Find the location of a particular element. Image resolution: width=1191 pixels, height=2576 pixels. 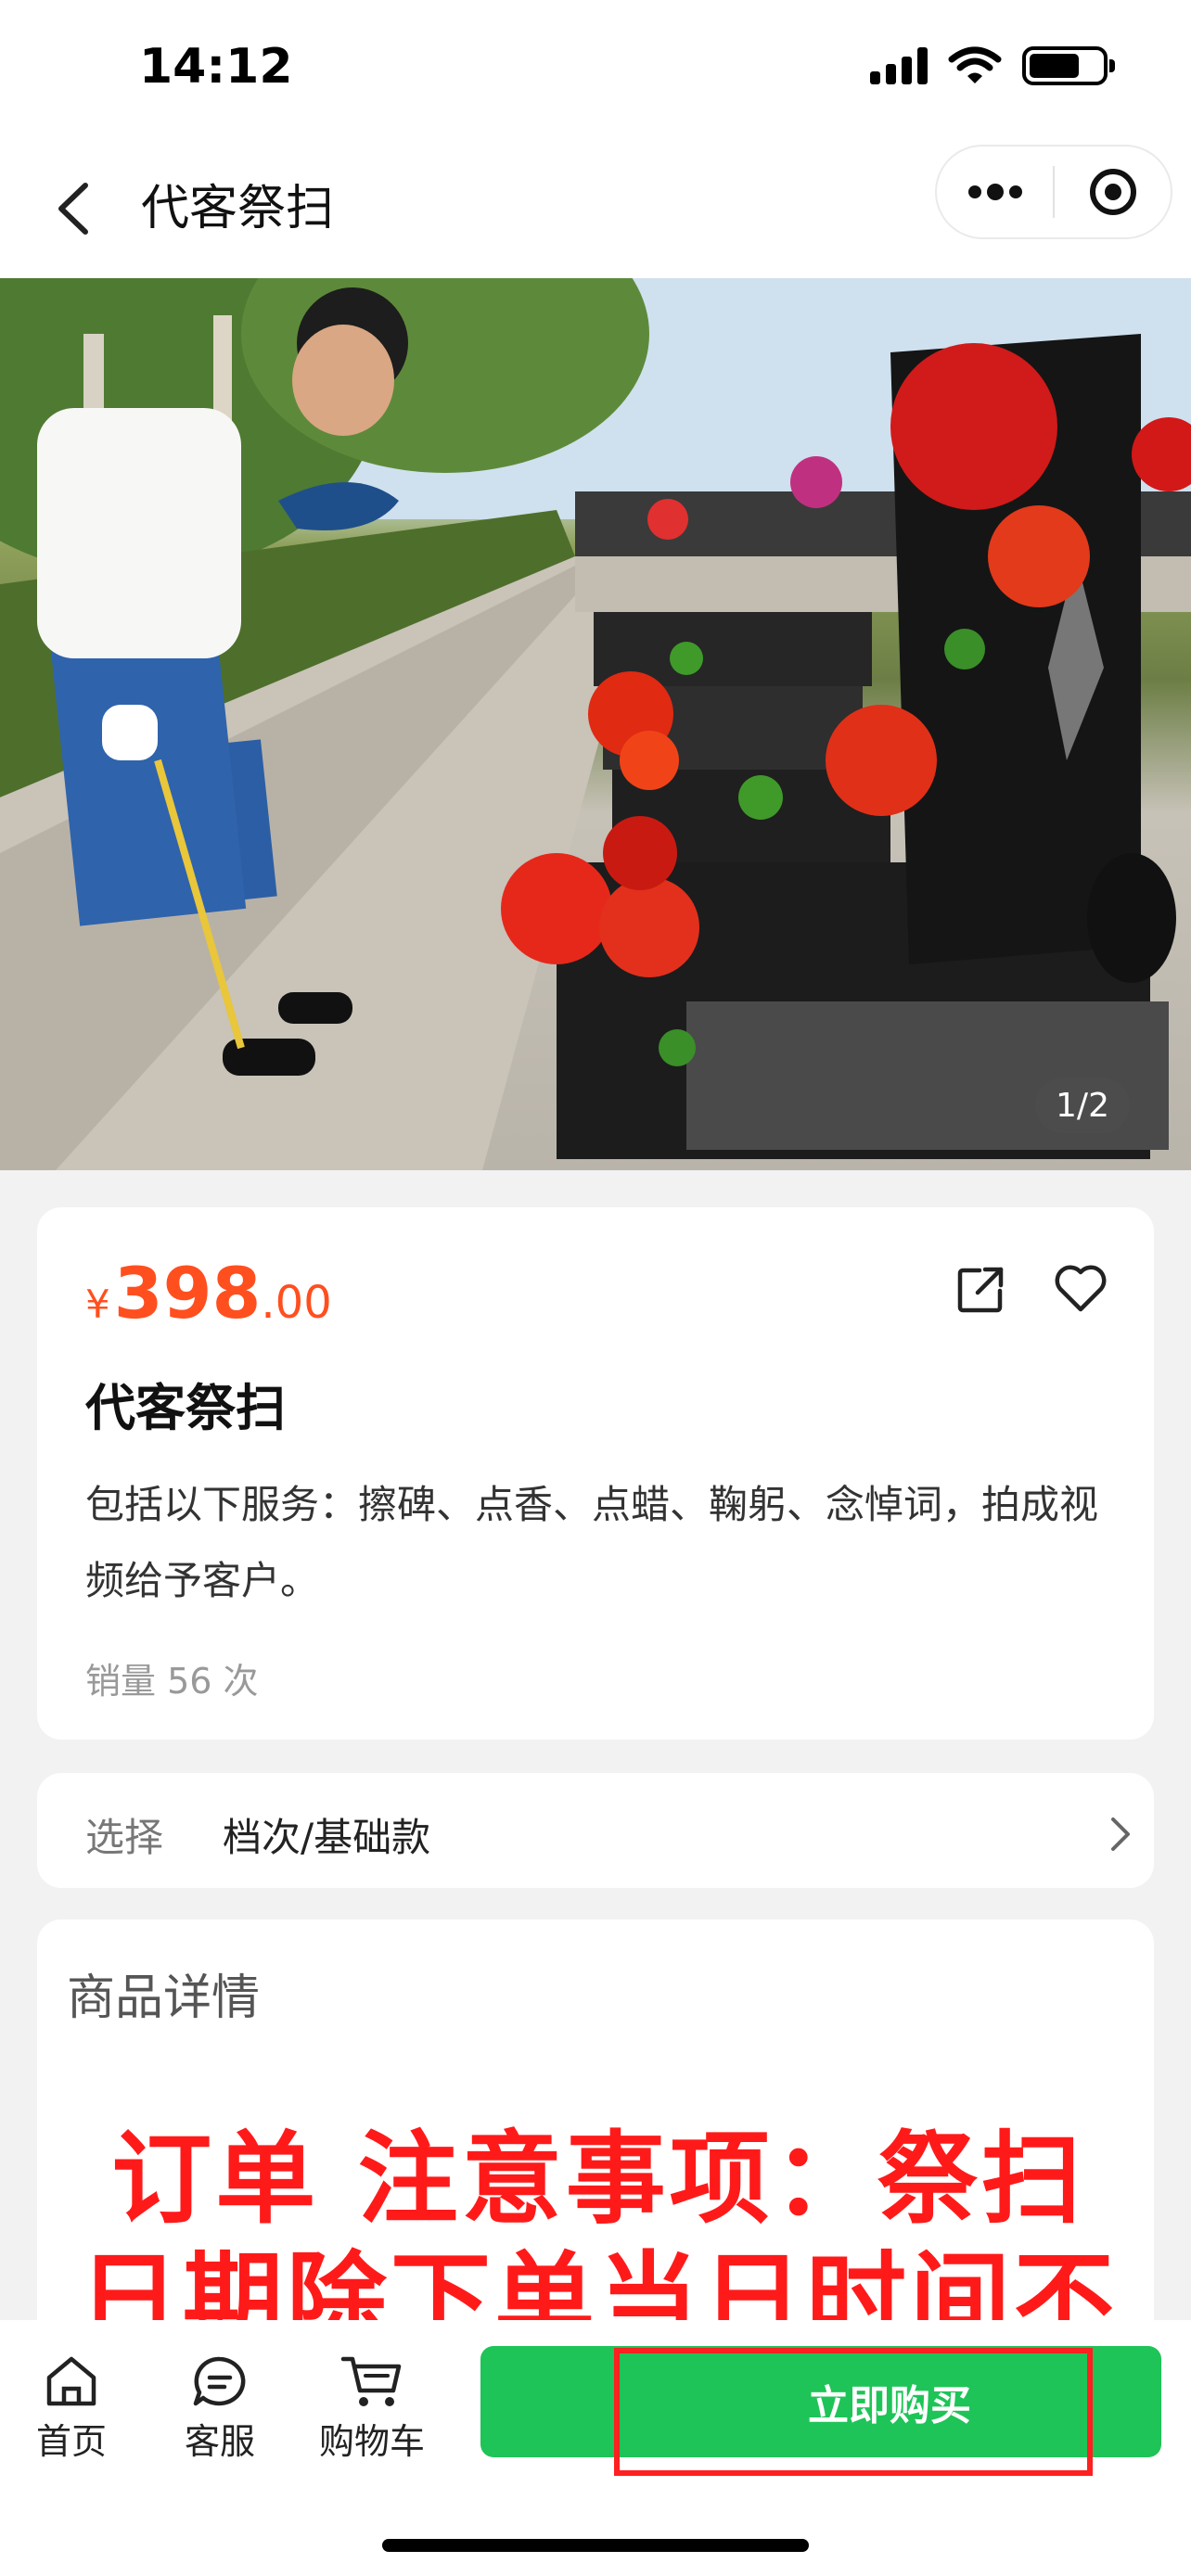

spec-label: 选择 is located at coordinates (124, 1838).